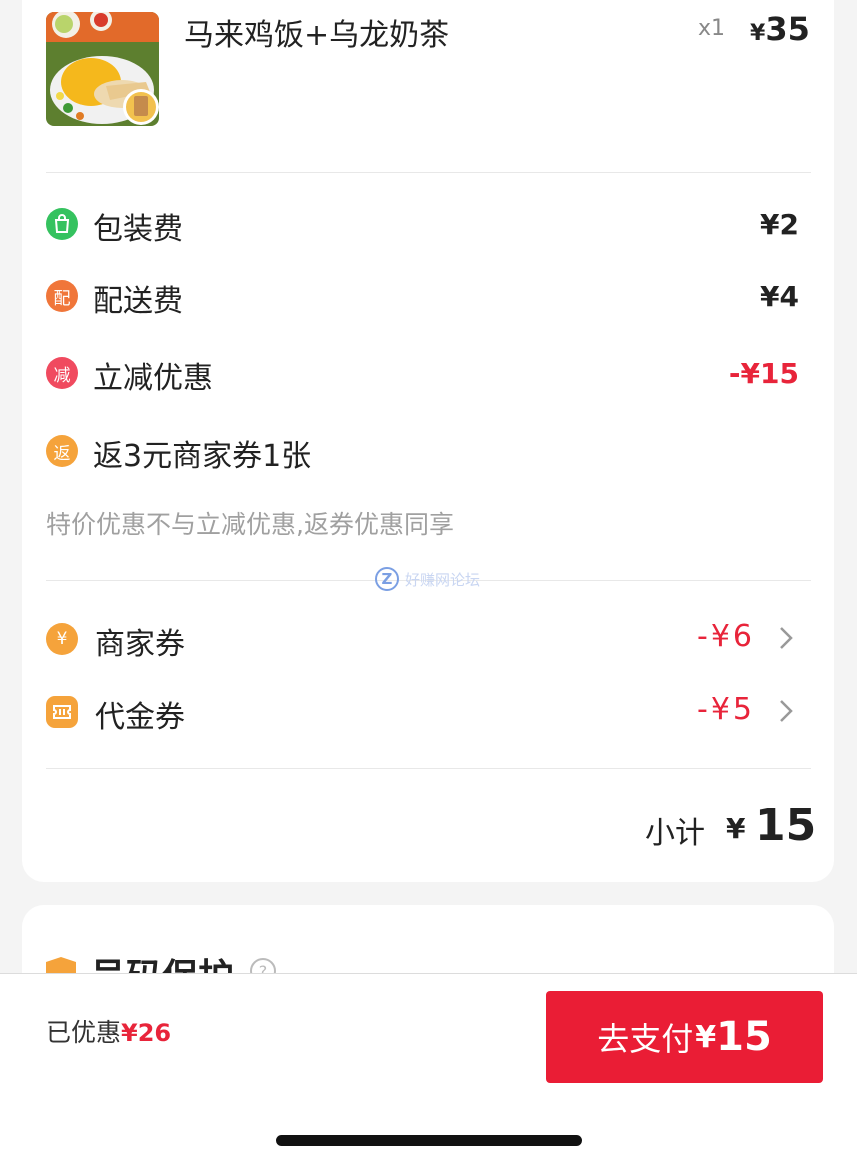  I want to click on item-name: 马来鸡饭+乌龙奶茶, so click(317, 35).